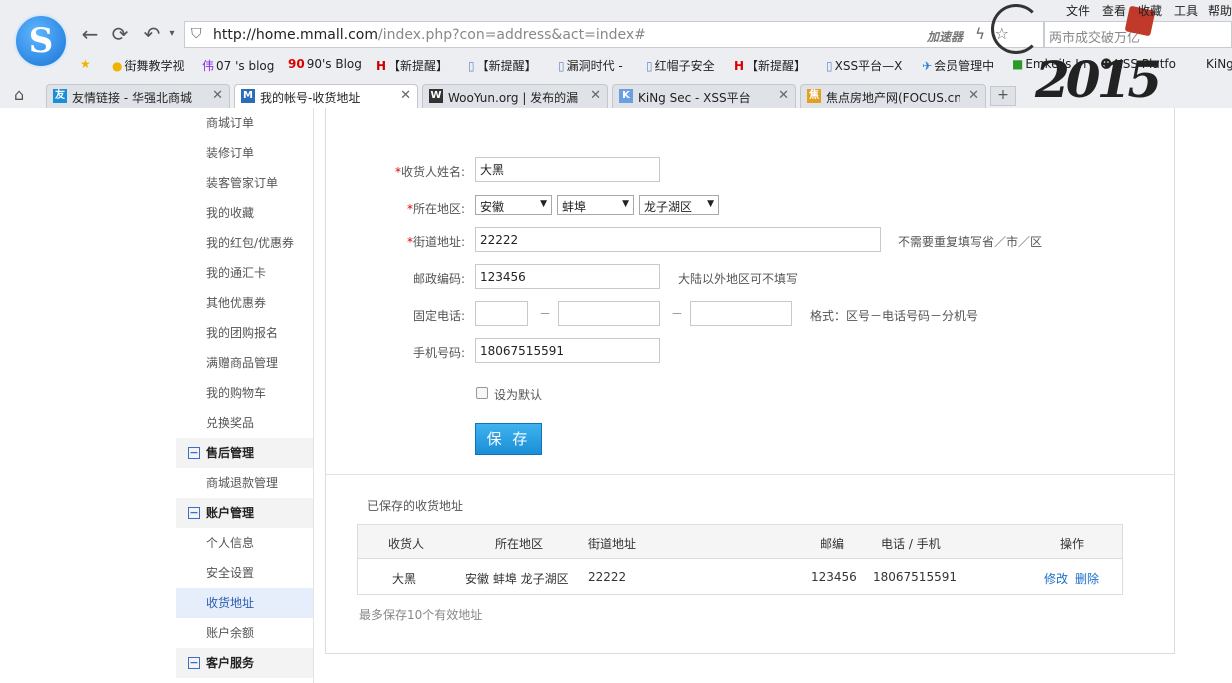 This screenshot has height=683, width=1232. I want to click on name-input, so click(567, 169).